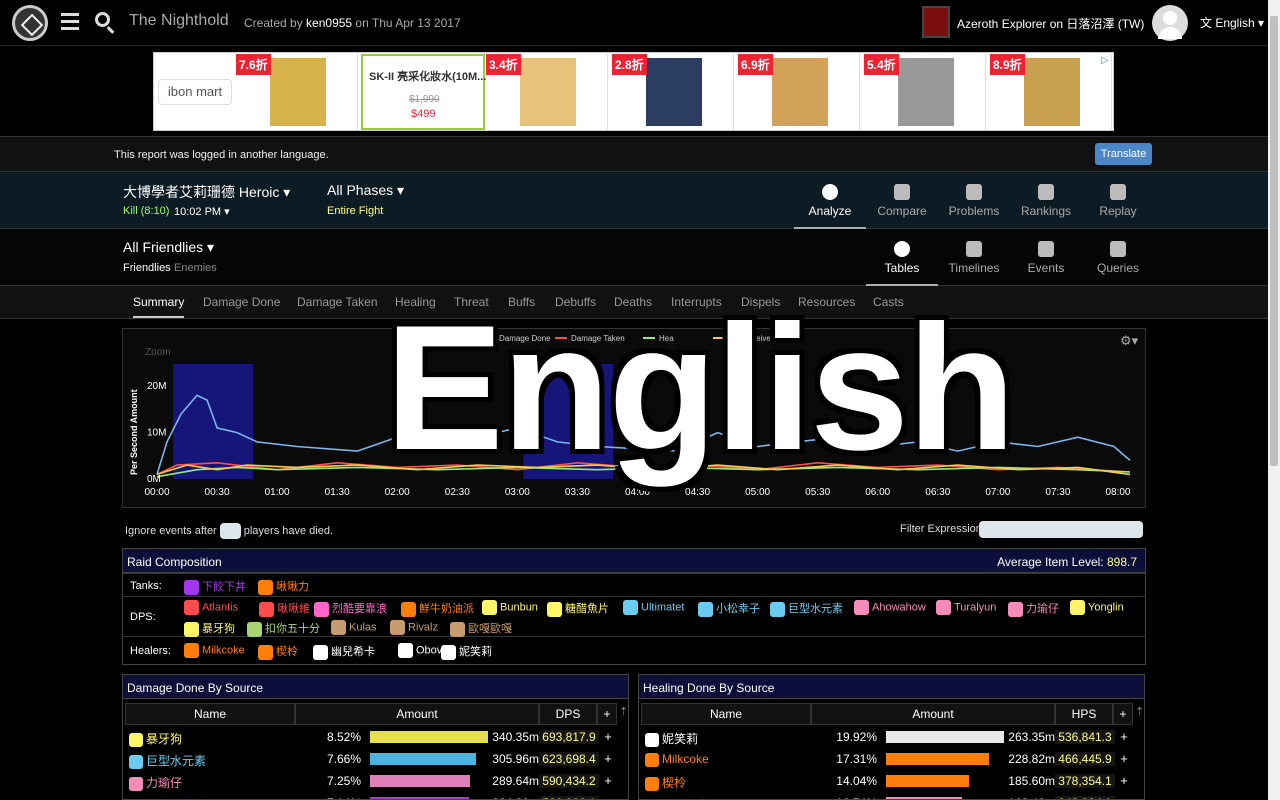 The image size is (1280, 800). Describe the element at coordinates (147, 268) in the screenshot. I see `friendlies-toggle: Friendlies` at that location.